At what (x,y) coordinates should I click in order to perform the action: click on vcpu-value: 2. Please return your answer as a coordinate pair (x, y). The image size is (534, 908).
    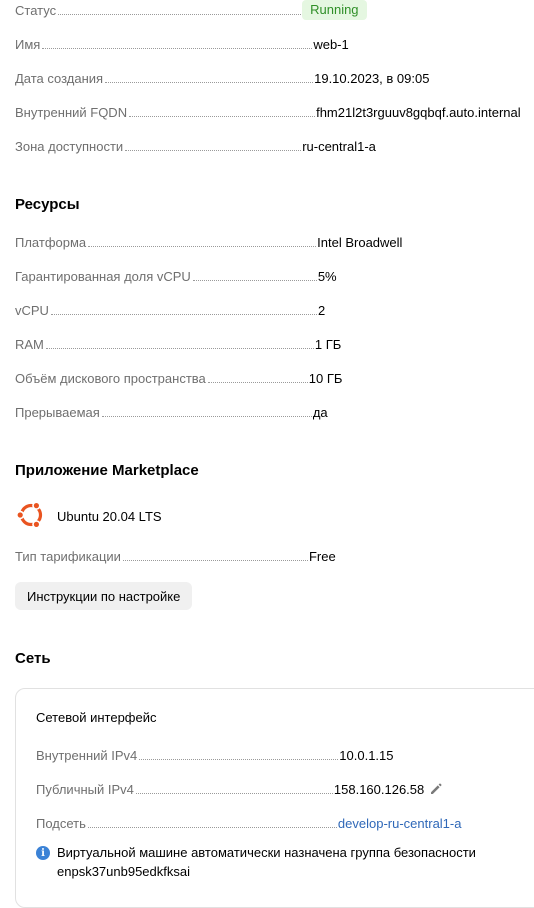
    Looking at the image, I should click on (321, 310).